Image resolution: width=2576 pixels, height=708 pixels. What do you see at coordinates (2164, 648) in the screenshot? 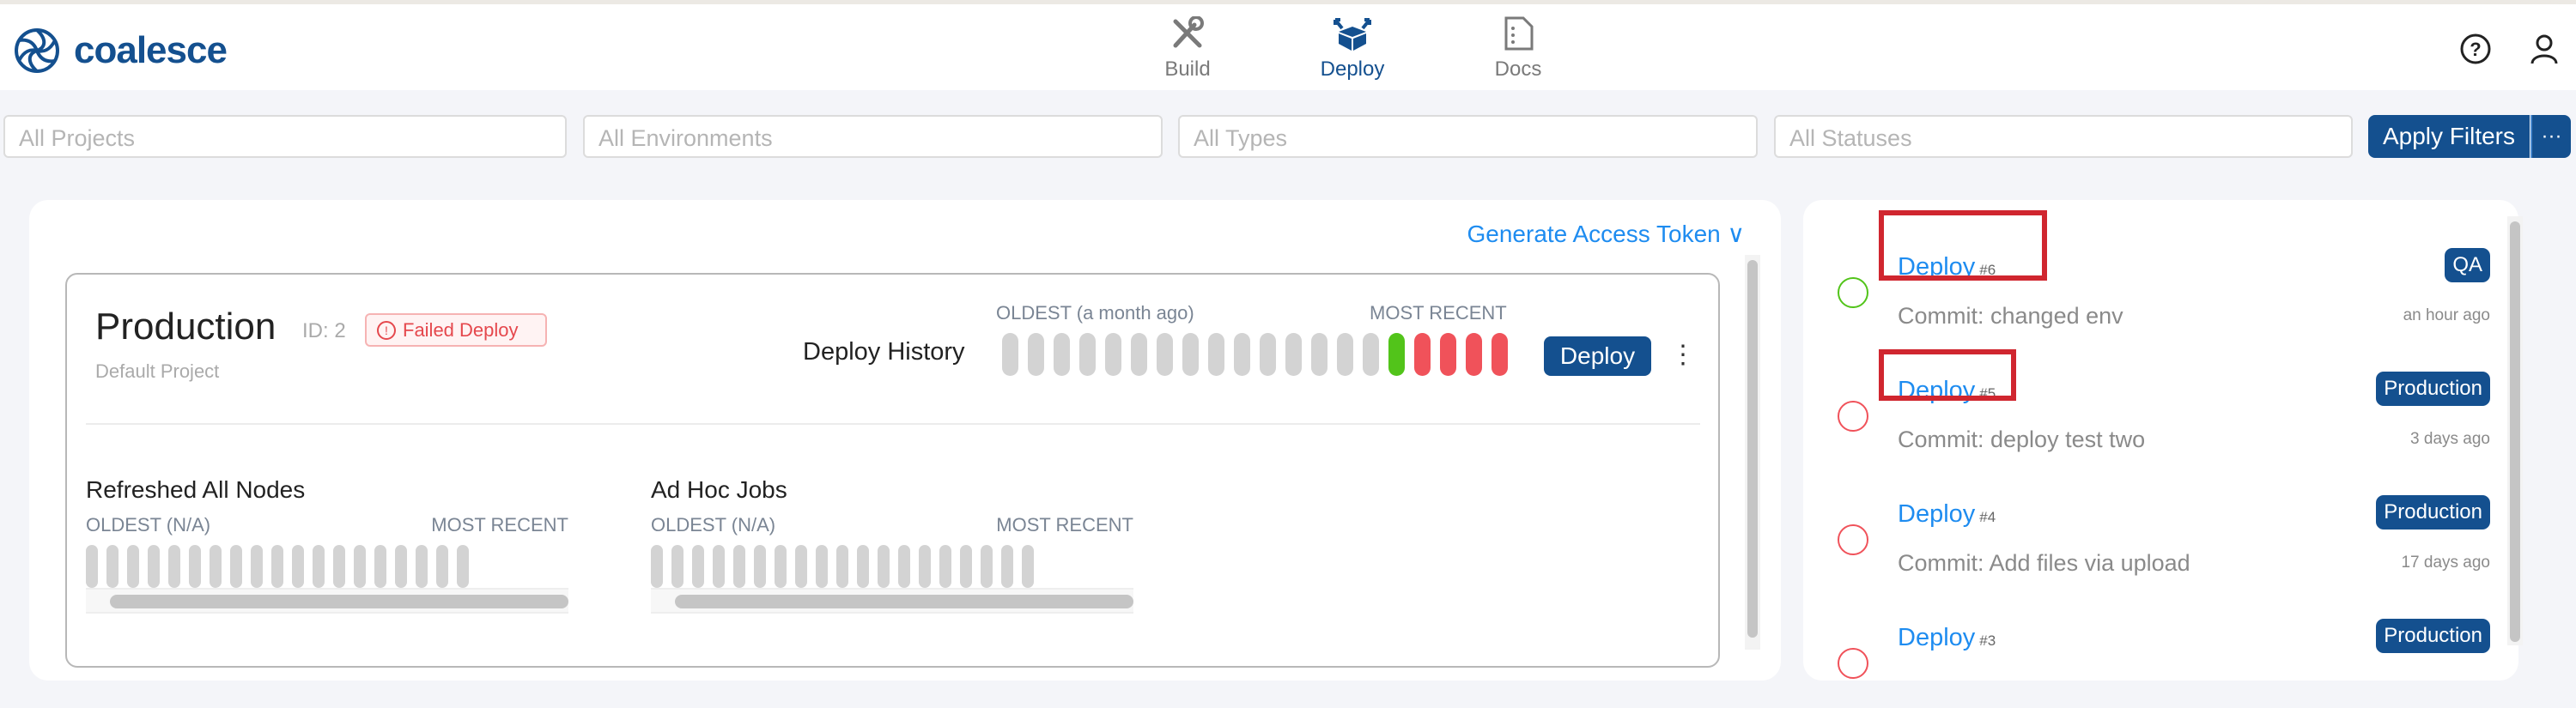
I see `deploy-list-item: Deploy #3 Production` at bounding box center [2164, 648].